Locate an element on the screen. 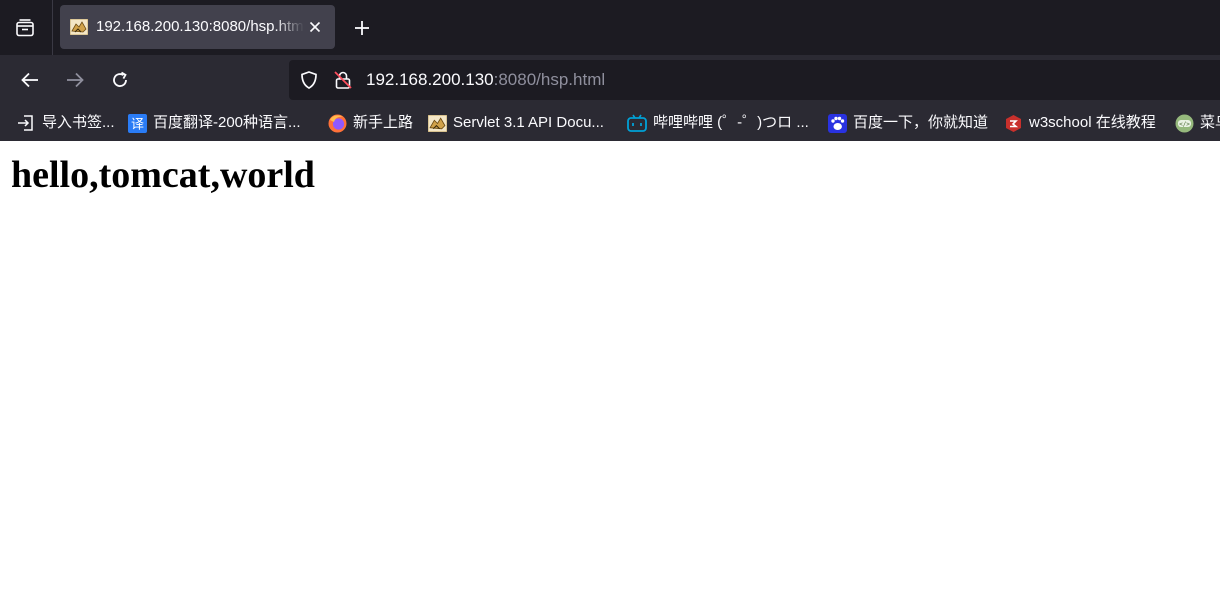 This screenshot has width=1220, height=606. new-tab-button is located at coordinates (362, 28).